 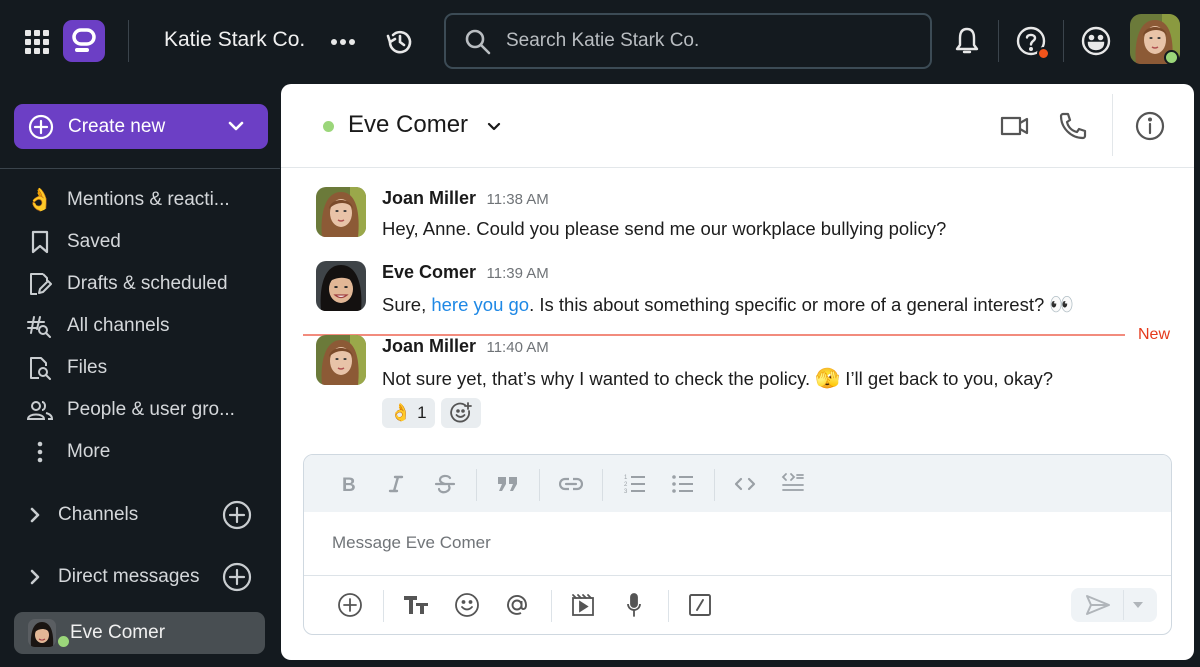 What do you see at coordinates (467, 605) in the screenshot?
I see `emoji-icon` at bounding box center [467, 605].